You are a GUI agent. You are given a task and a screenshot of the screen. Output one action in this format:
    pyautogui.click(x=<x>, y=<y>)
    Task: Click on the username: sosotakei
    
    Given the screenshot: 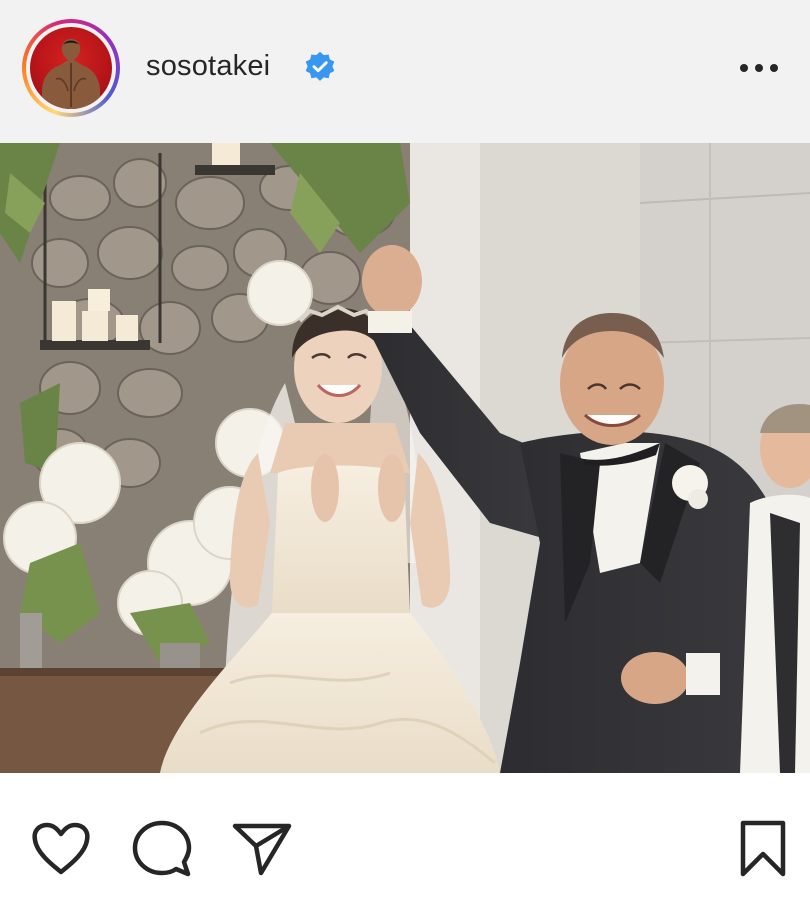 What is the action you would take?
    pyautogui.click(x=208, y=66)
    